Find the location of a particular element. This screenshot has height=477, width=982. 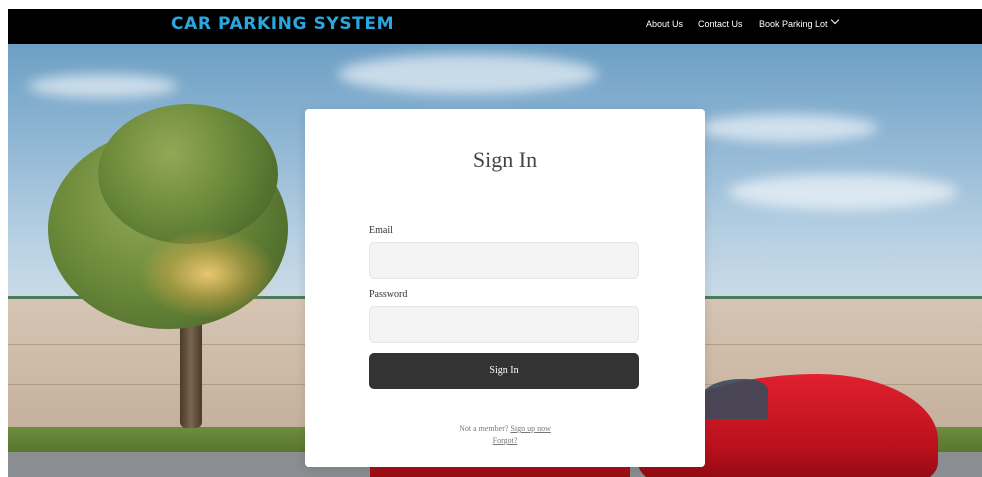

email-field is located at coordinates (504, 260).